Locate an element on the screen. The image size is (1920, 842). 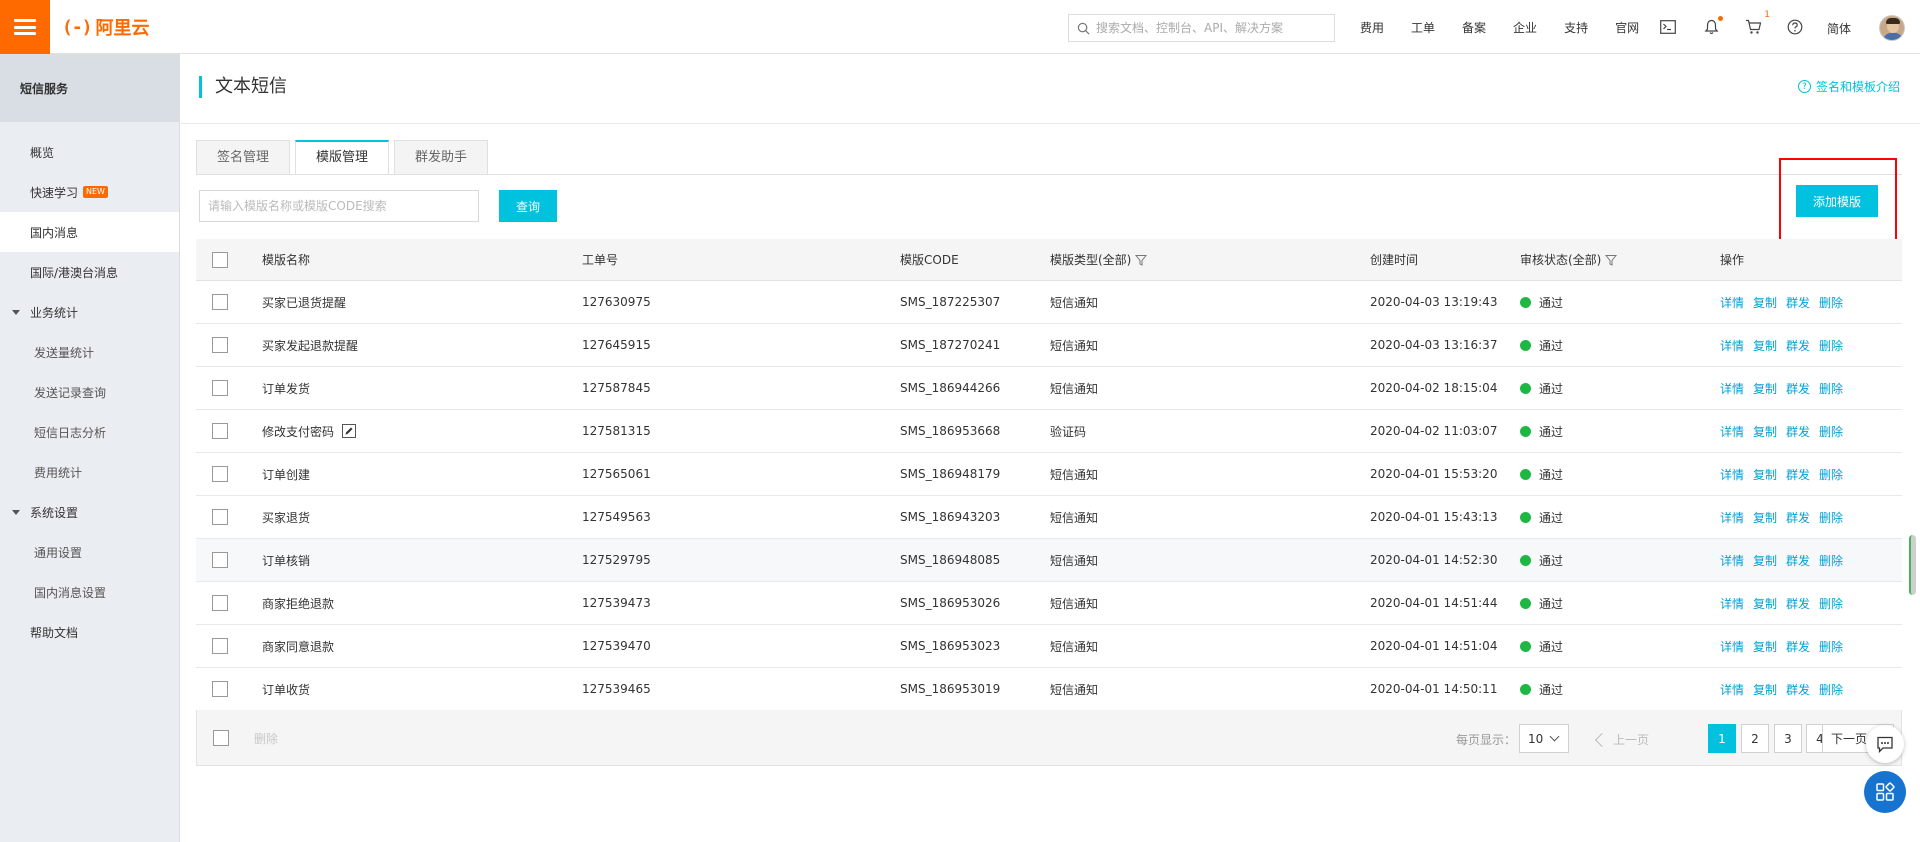
cart-icon: 1 is located at coordinates (1757, 23).